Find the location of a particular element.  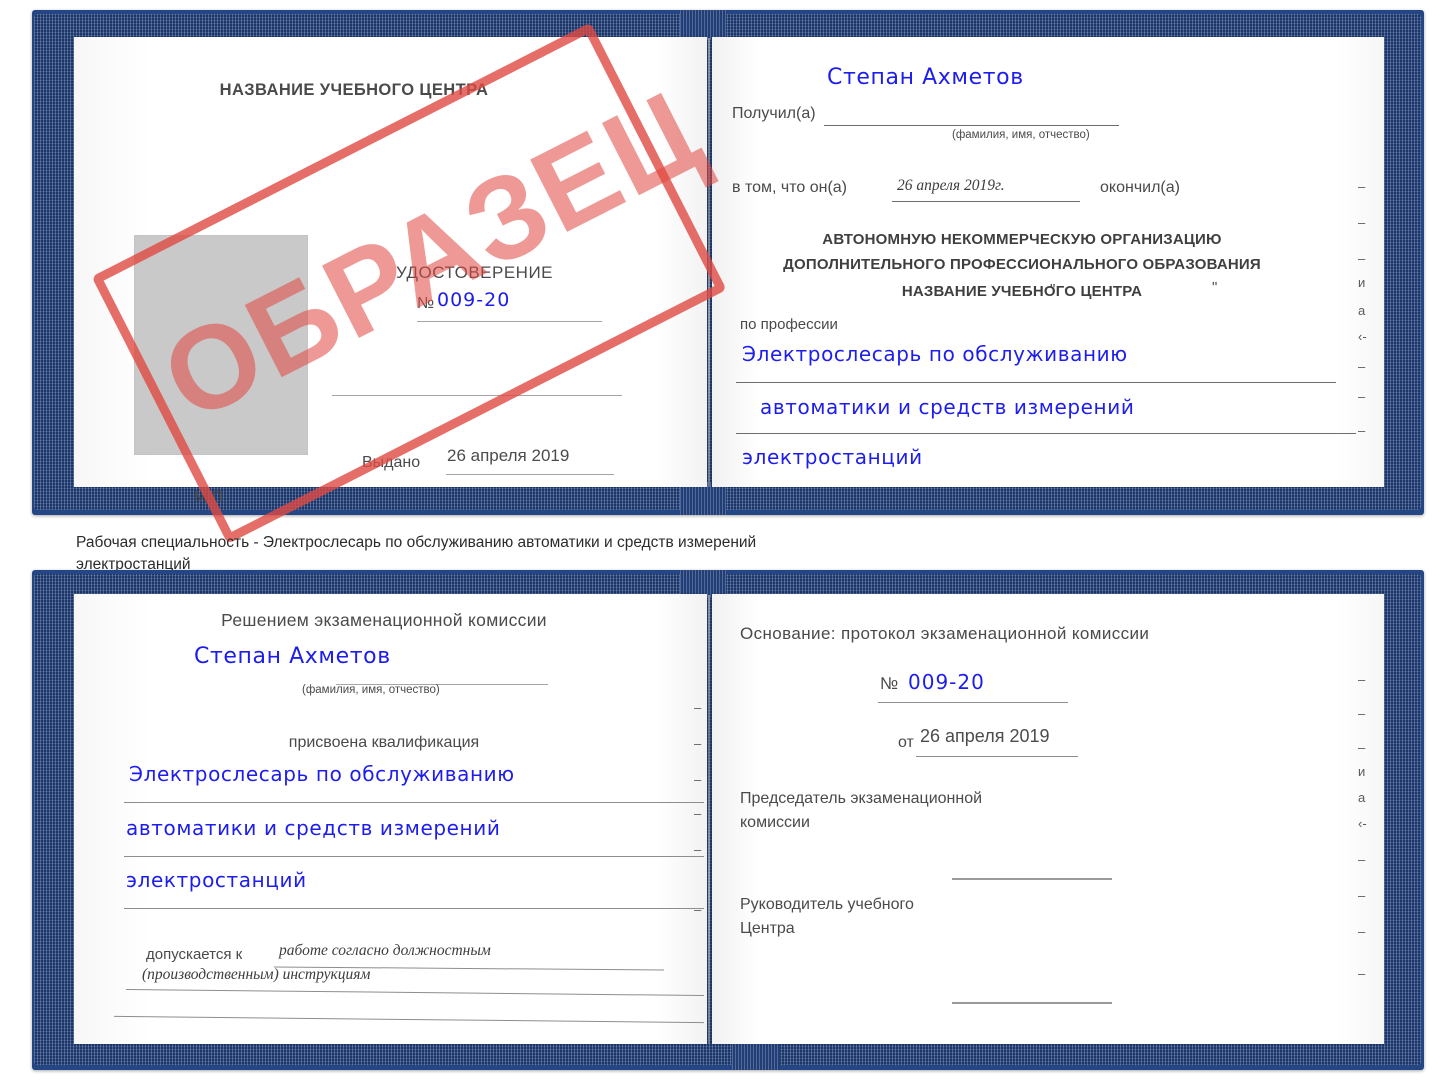

received-rule is located at coordinates (971, 125).